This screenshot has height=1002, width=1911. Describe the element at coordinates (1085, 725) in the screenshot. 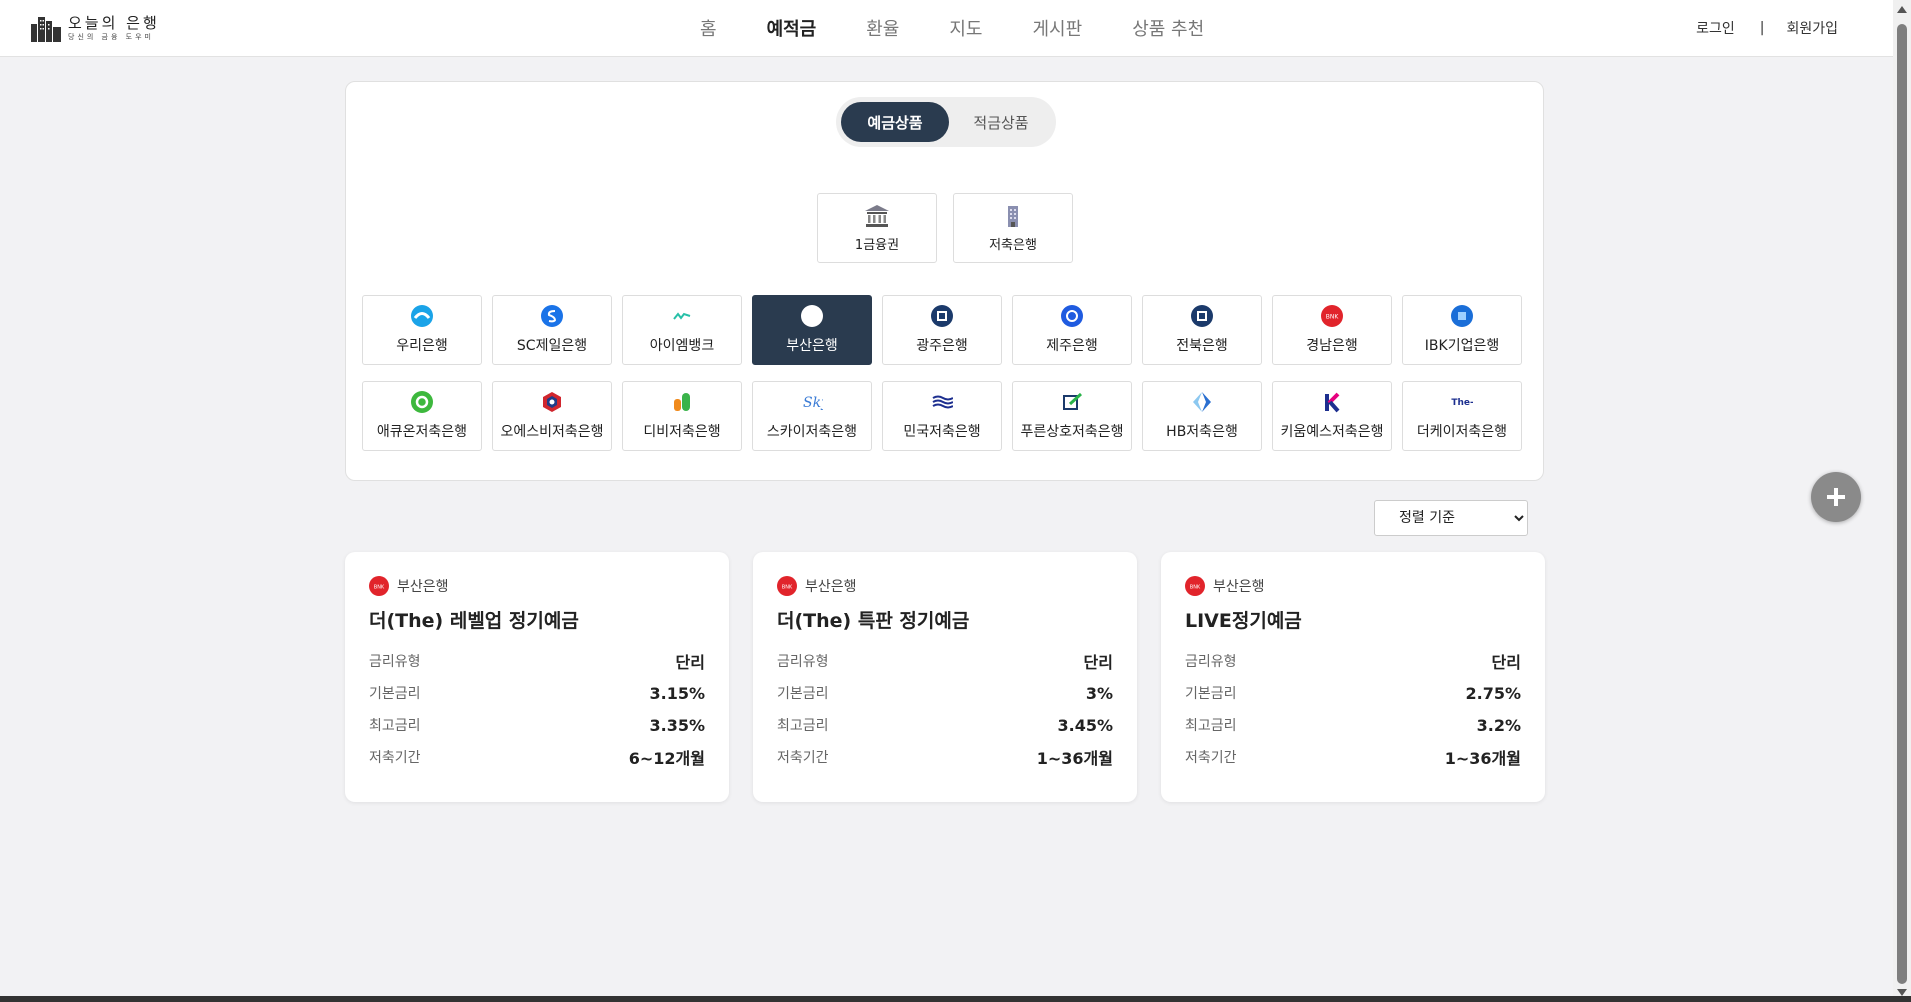

I see `max-rate-value: 3.45%` at that location.